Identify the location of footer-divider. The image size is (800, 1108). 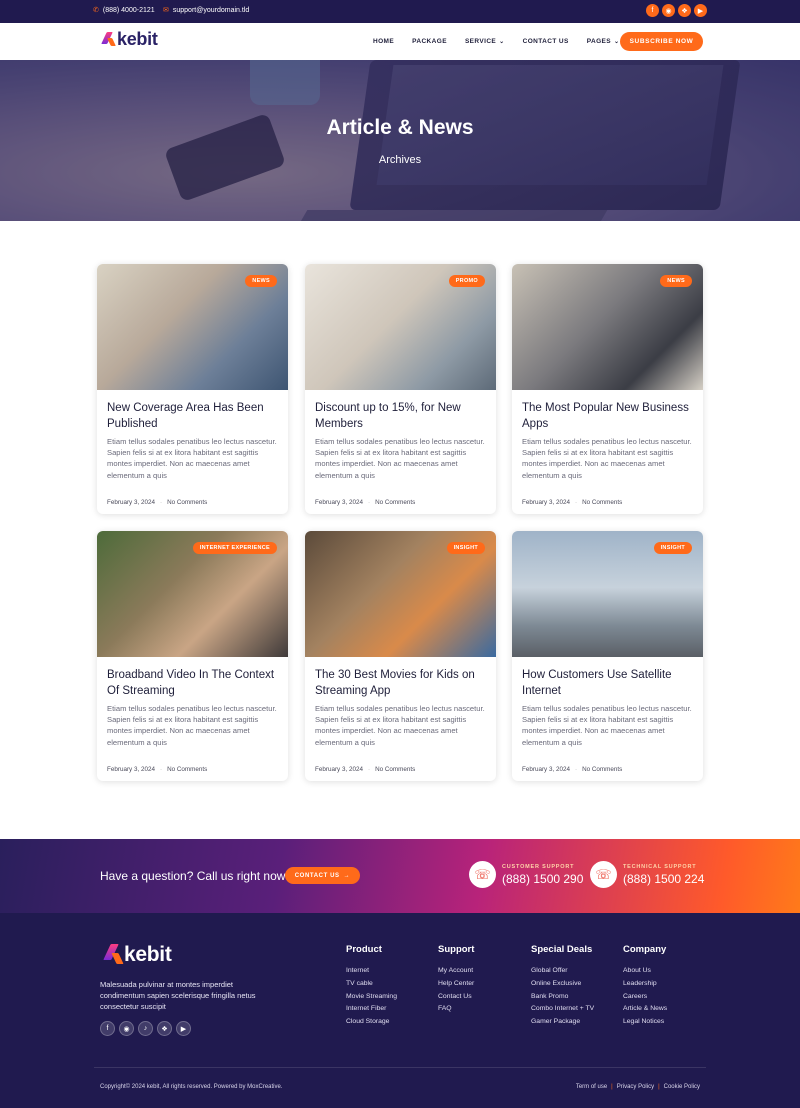
(400, 1067).